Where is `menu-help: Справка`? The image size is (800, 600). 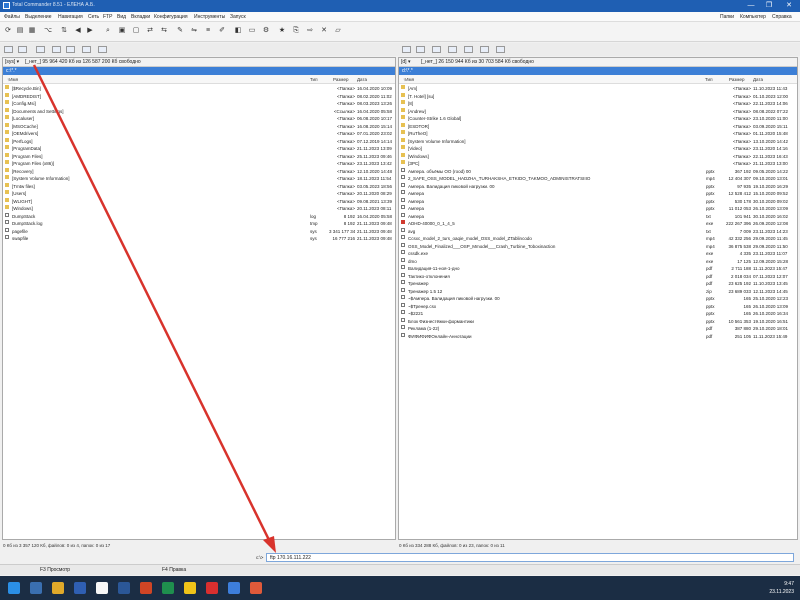 menu-help: Справка is located at coordinates (782, 17).